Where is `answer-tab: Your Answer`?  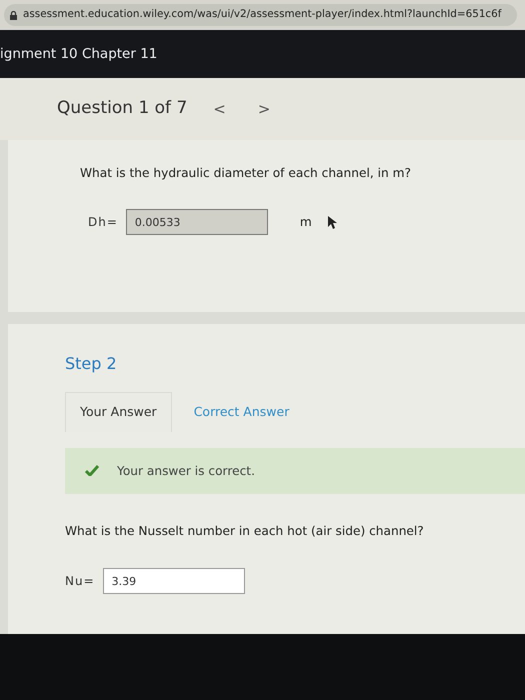 answer-tab: Your Answer is located at coordinates (118, 412).